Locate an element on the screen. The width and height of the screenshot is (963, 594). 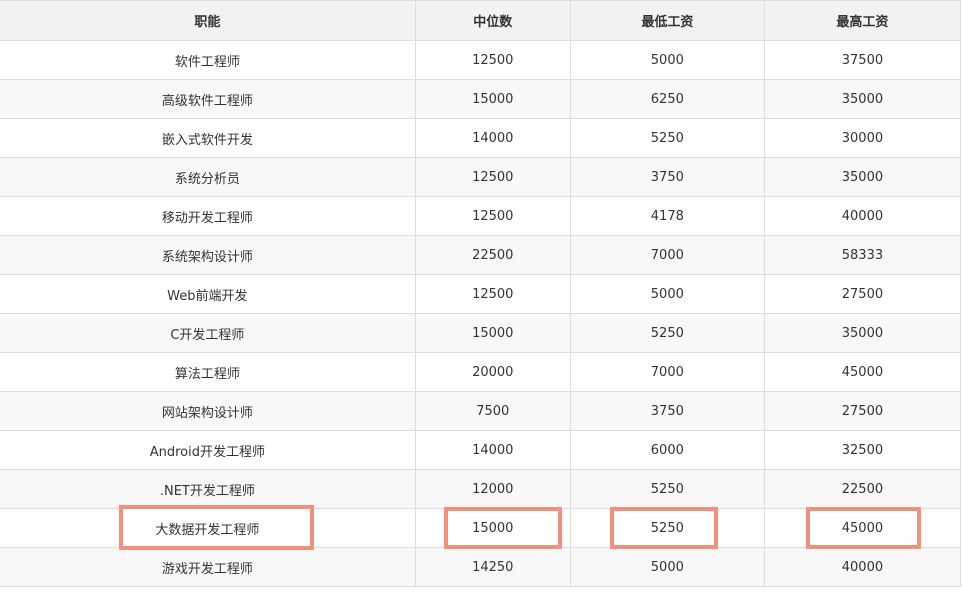
table-row: 算法工程师 20000 7000 45000 is located at coordinates (481, 372).